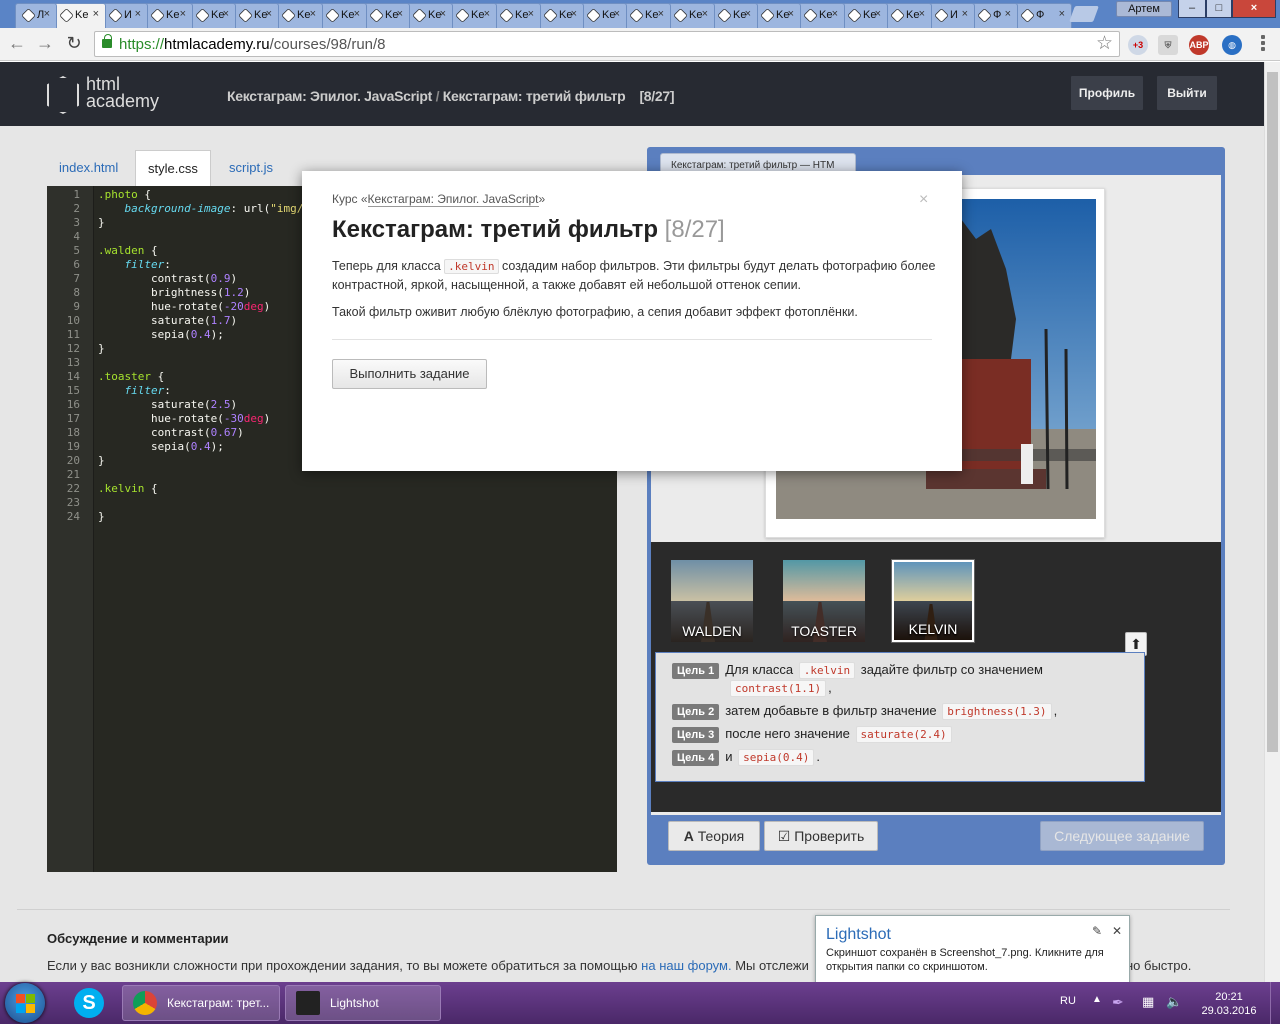  What do you see at coordinates (712, 601) in the screenshot?
I see `filter-walden: WALDEN` at bounding box center [712, 601].